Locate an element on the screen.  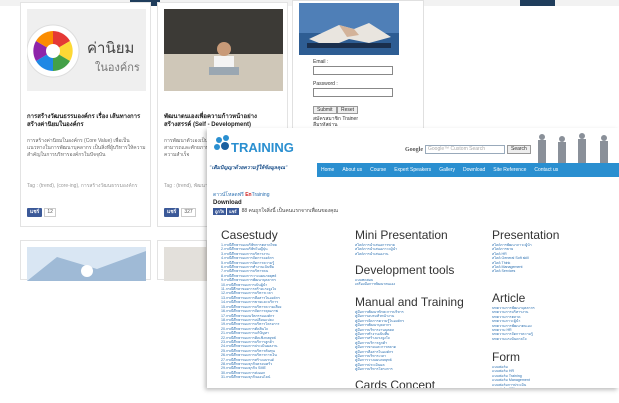
development-tools-links: แบบทดสอบ เครื่องมือการพัฒนาตนเอง is located at coordinates (420, 282).